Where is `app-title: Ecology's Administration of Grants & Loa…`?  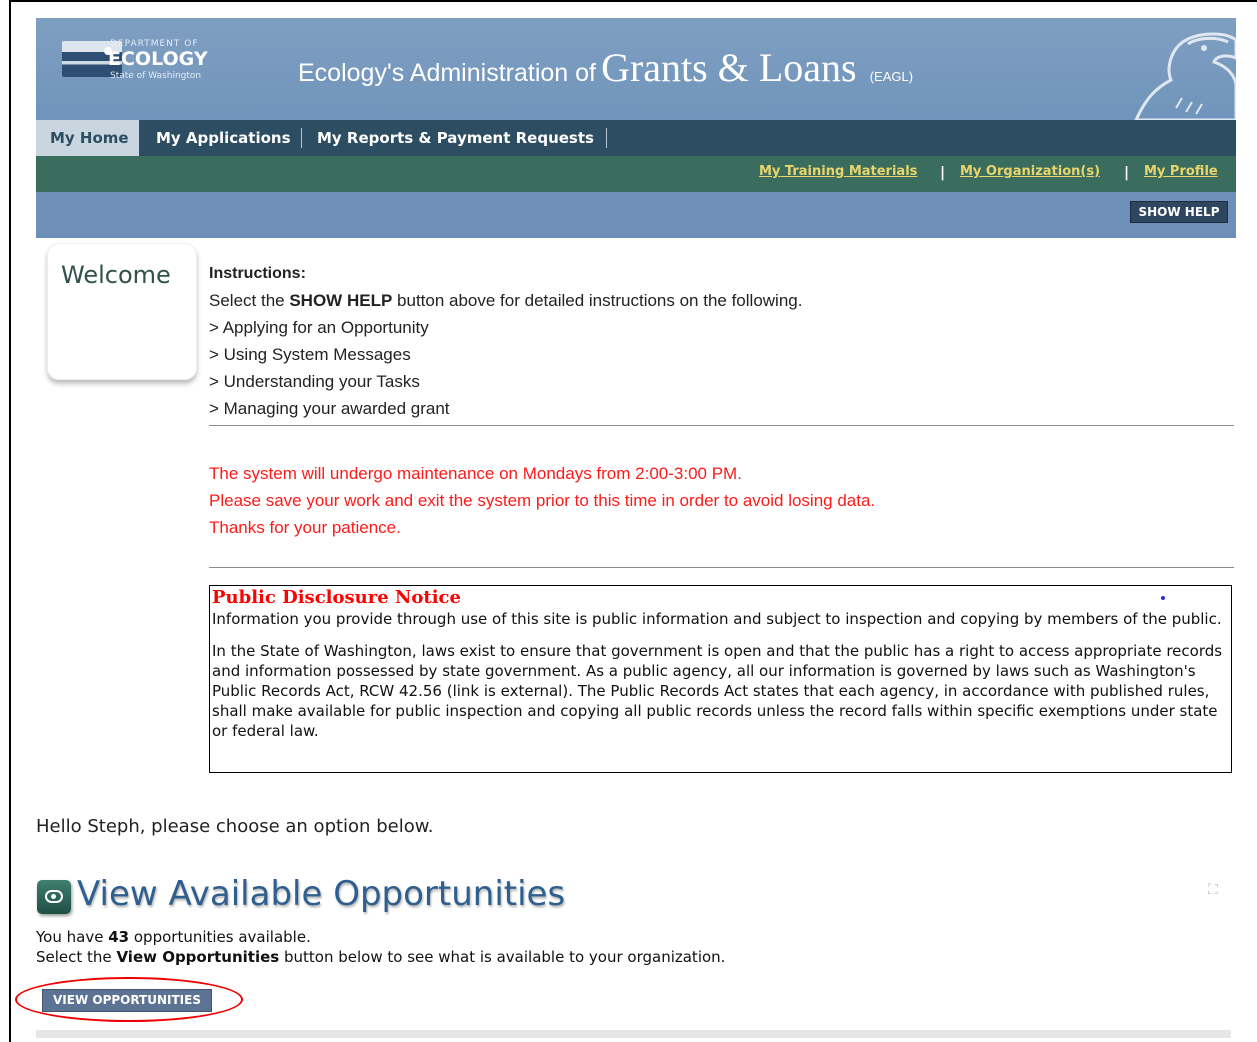 app-title: Ecology's Administration of Grants & Loa… is located at coordinates (606, 67).